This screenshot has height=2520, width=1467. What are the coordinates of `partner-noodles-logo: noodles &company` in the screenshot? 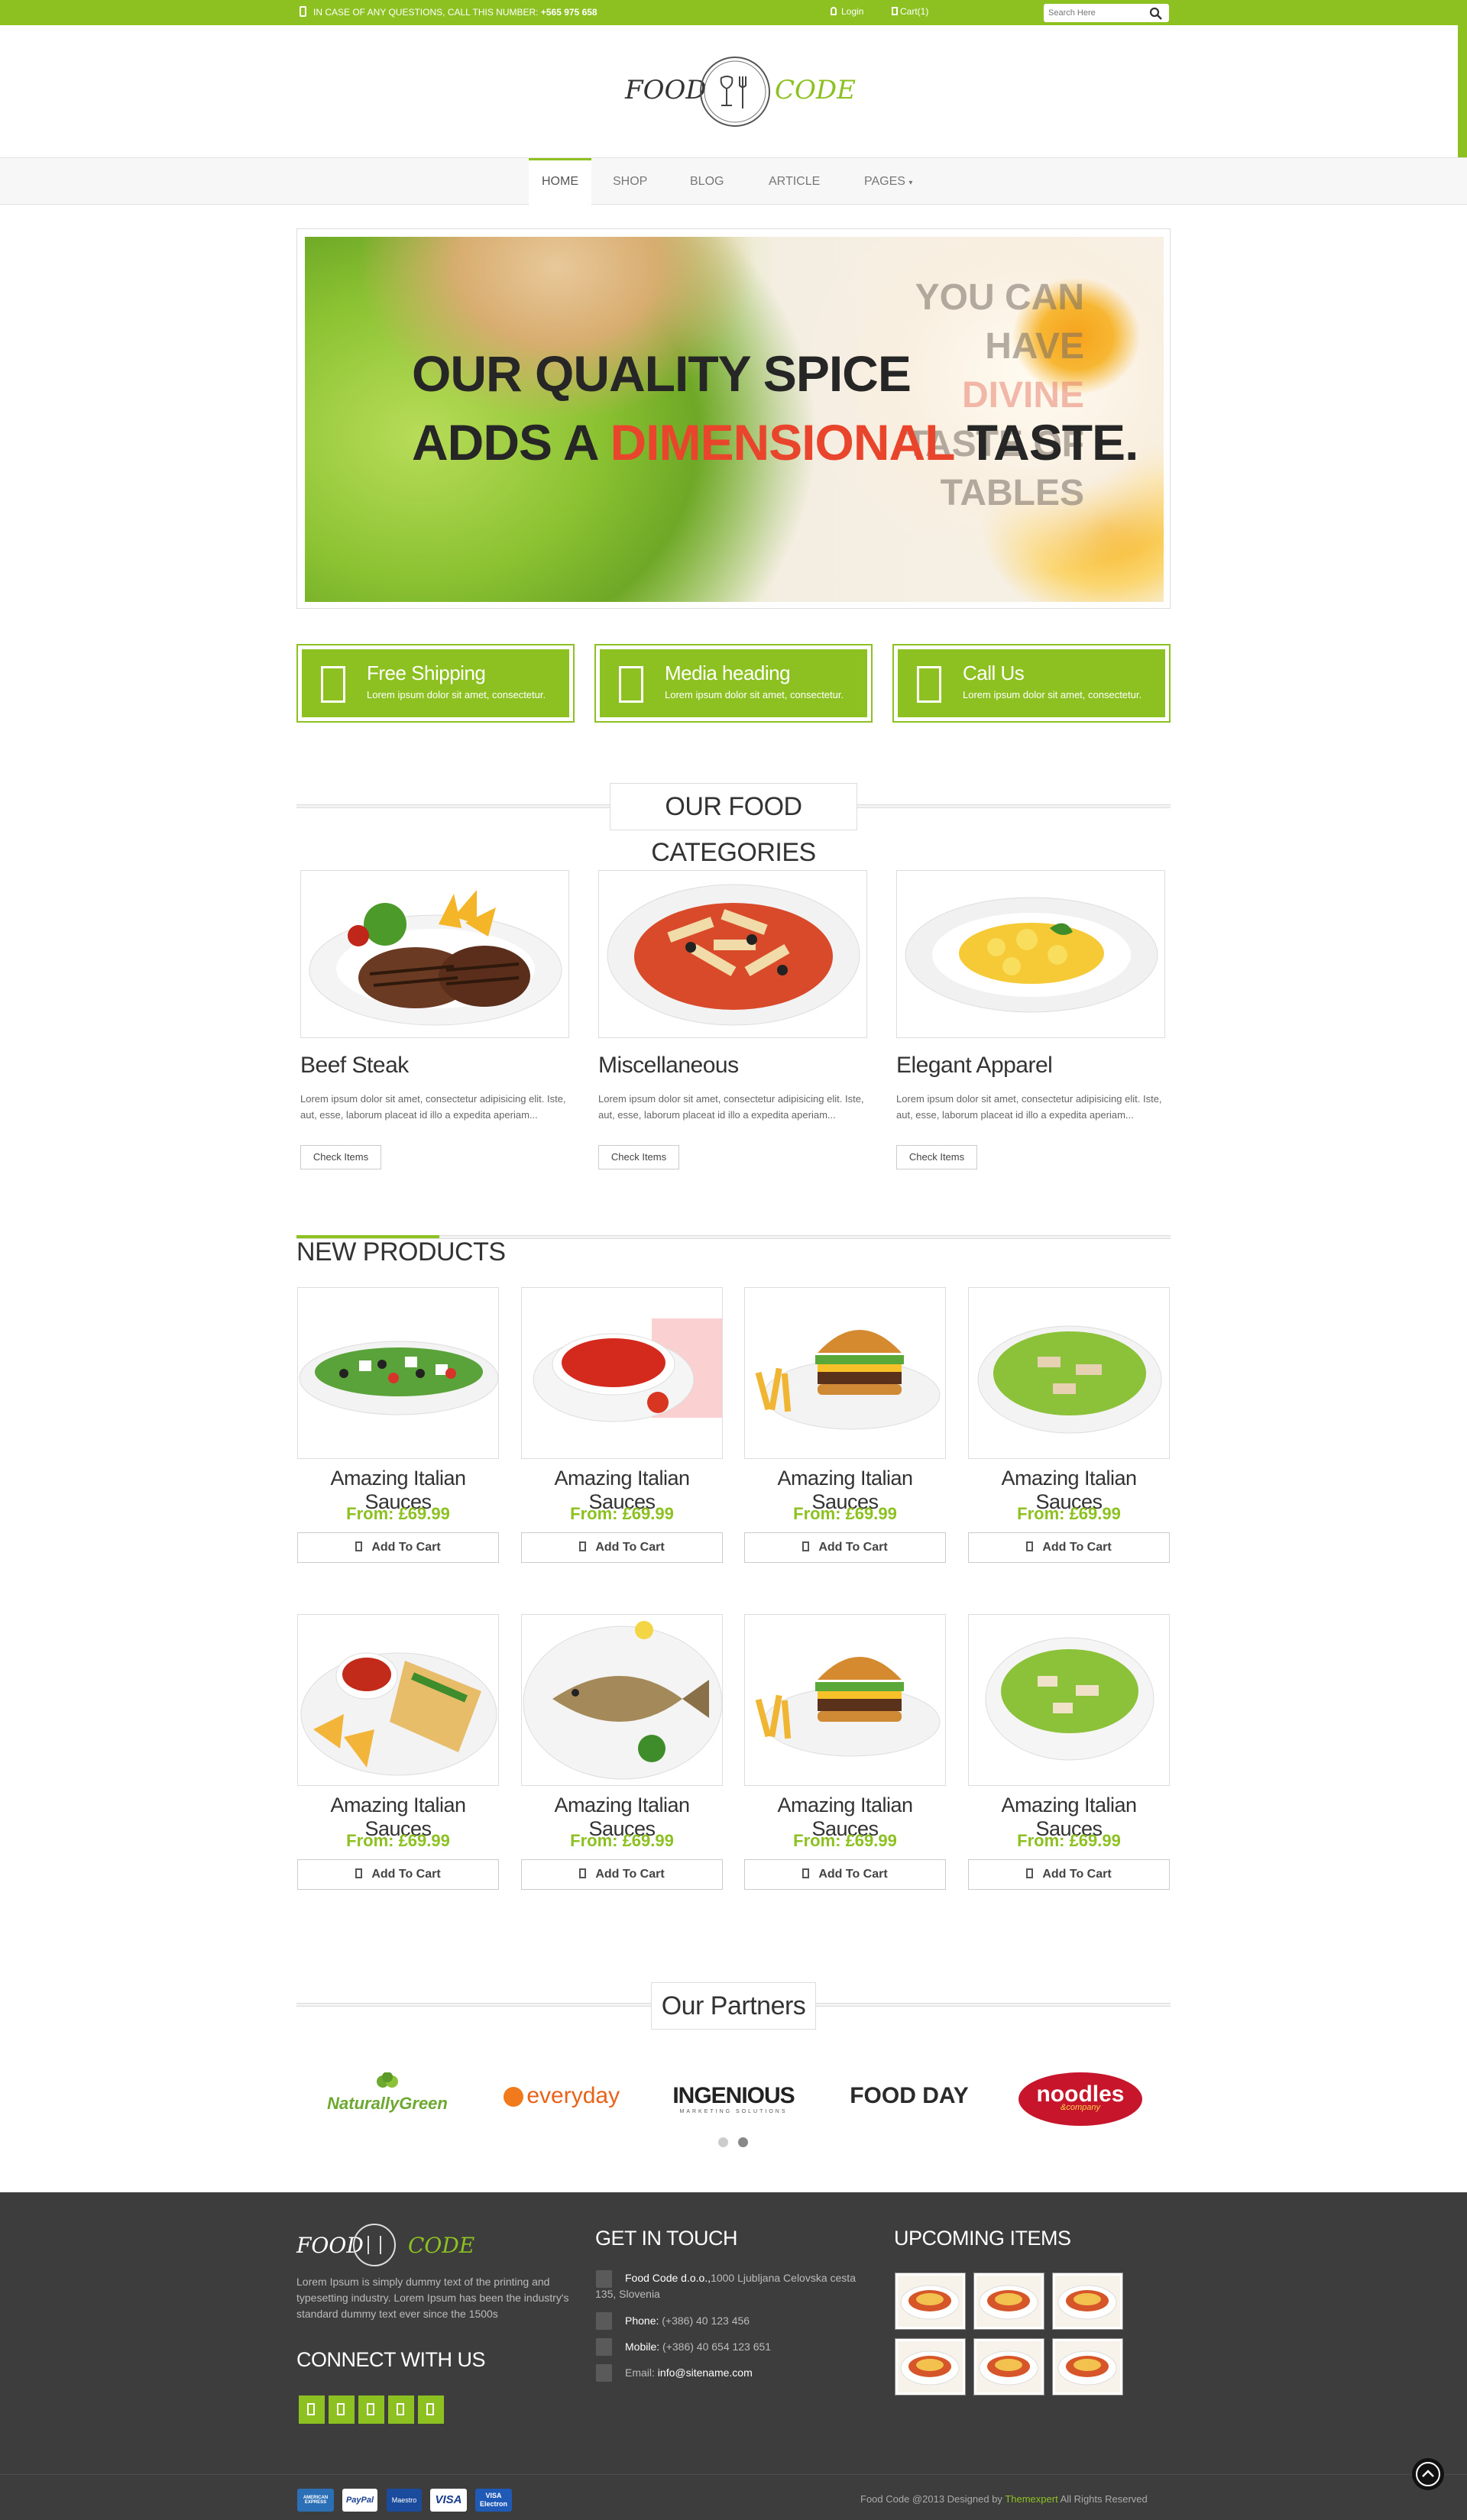 It's located at (1080, 2097).